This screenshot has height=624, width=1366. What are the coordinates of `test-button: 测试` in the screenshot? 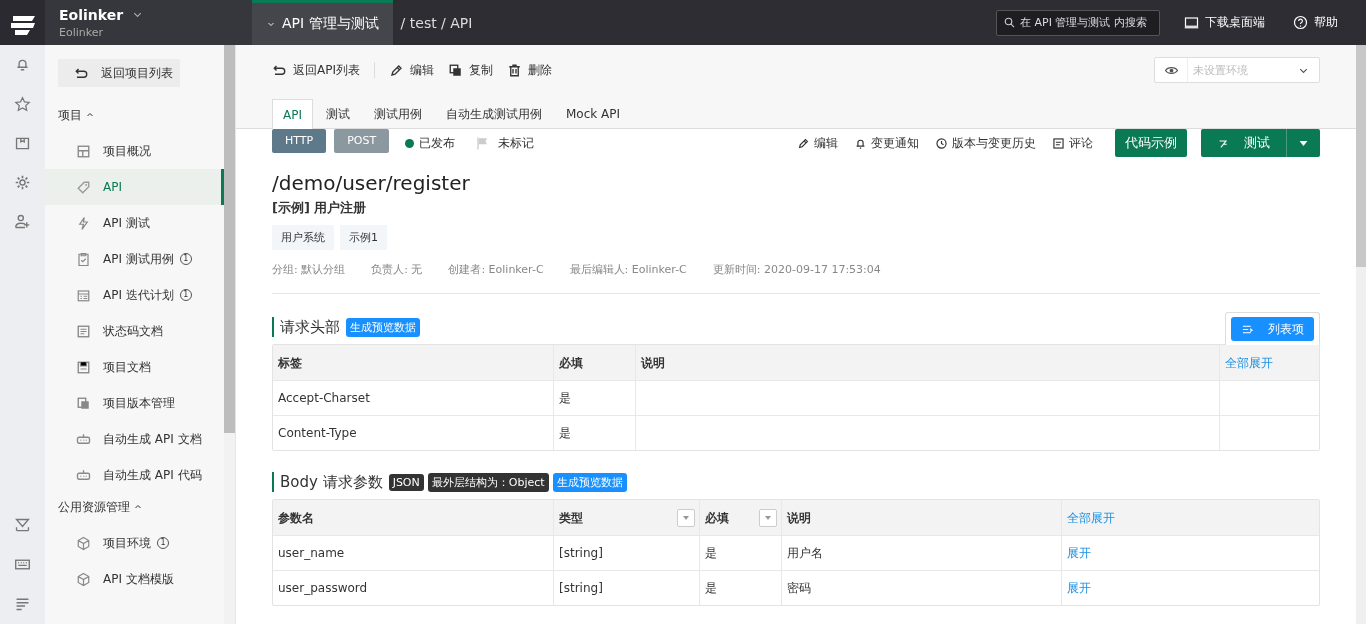 It's located at (1243, 143).